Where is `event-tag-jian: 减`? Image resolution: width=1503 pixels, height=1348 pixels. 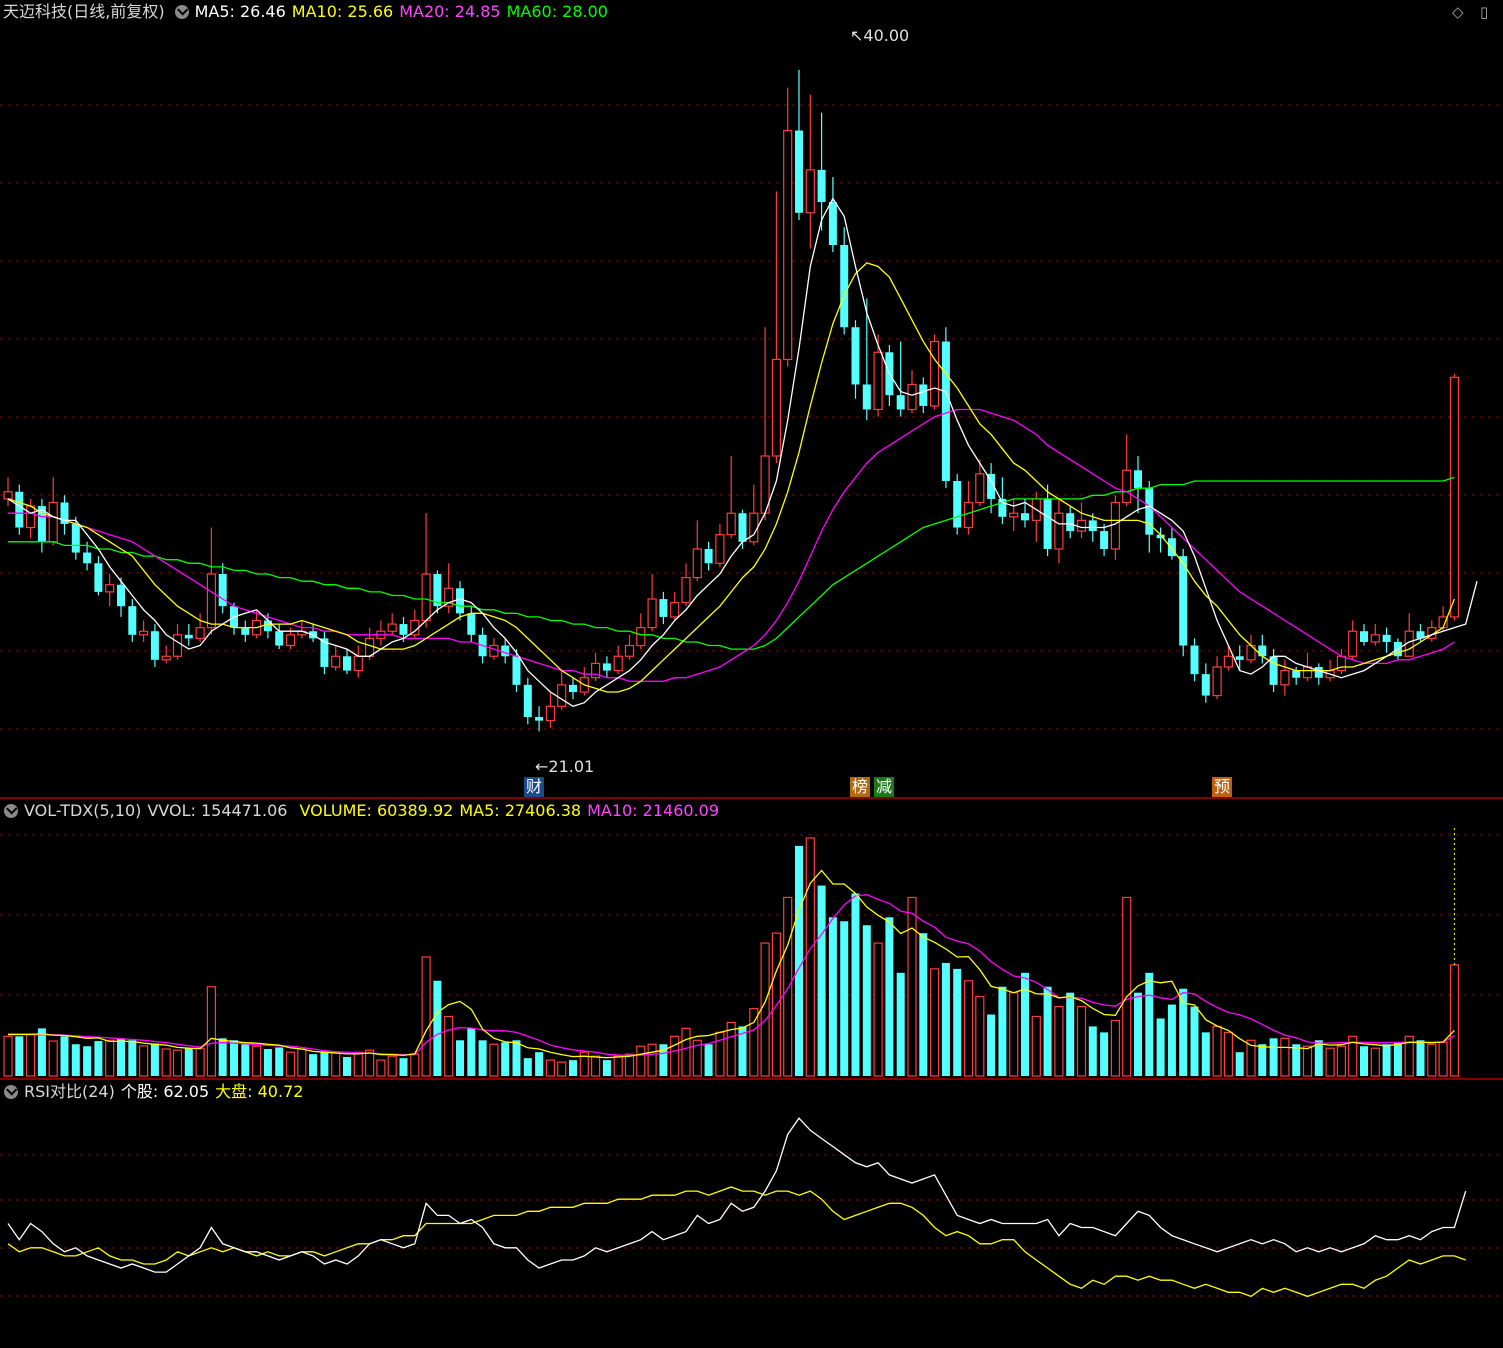
event-tag-jian: 减 is located at coordinates (884, 787).